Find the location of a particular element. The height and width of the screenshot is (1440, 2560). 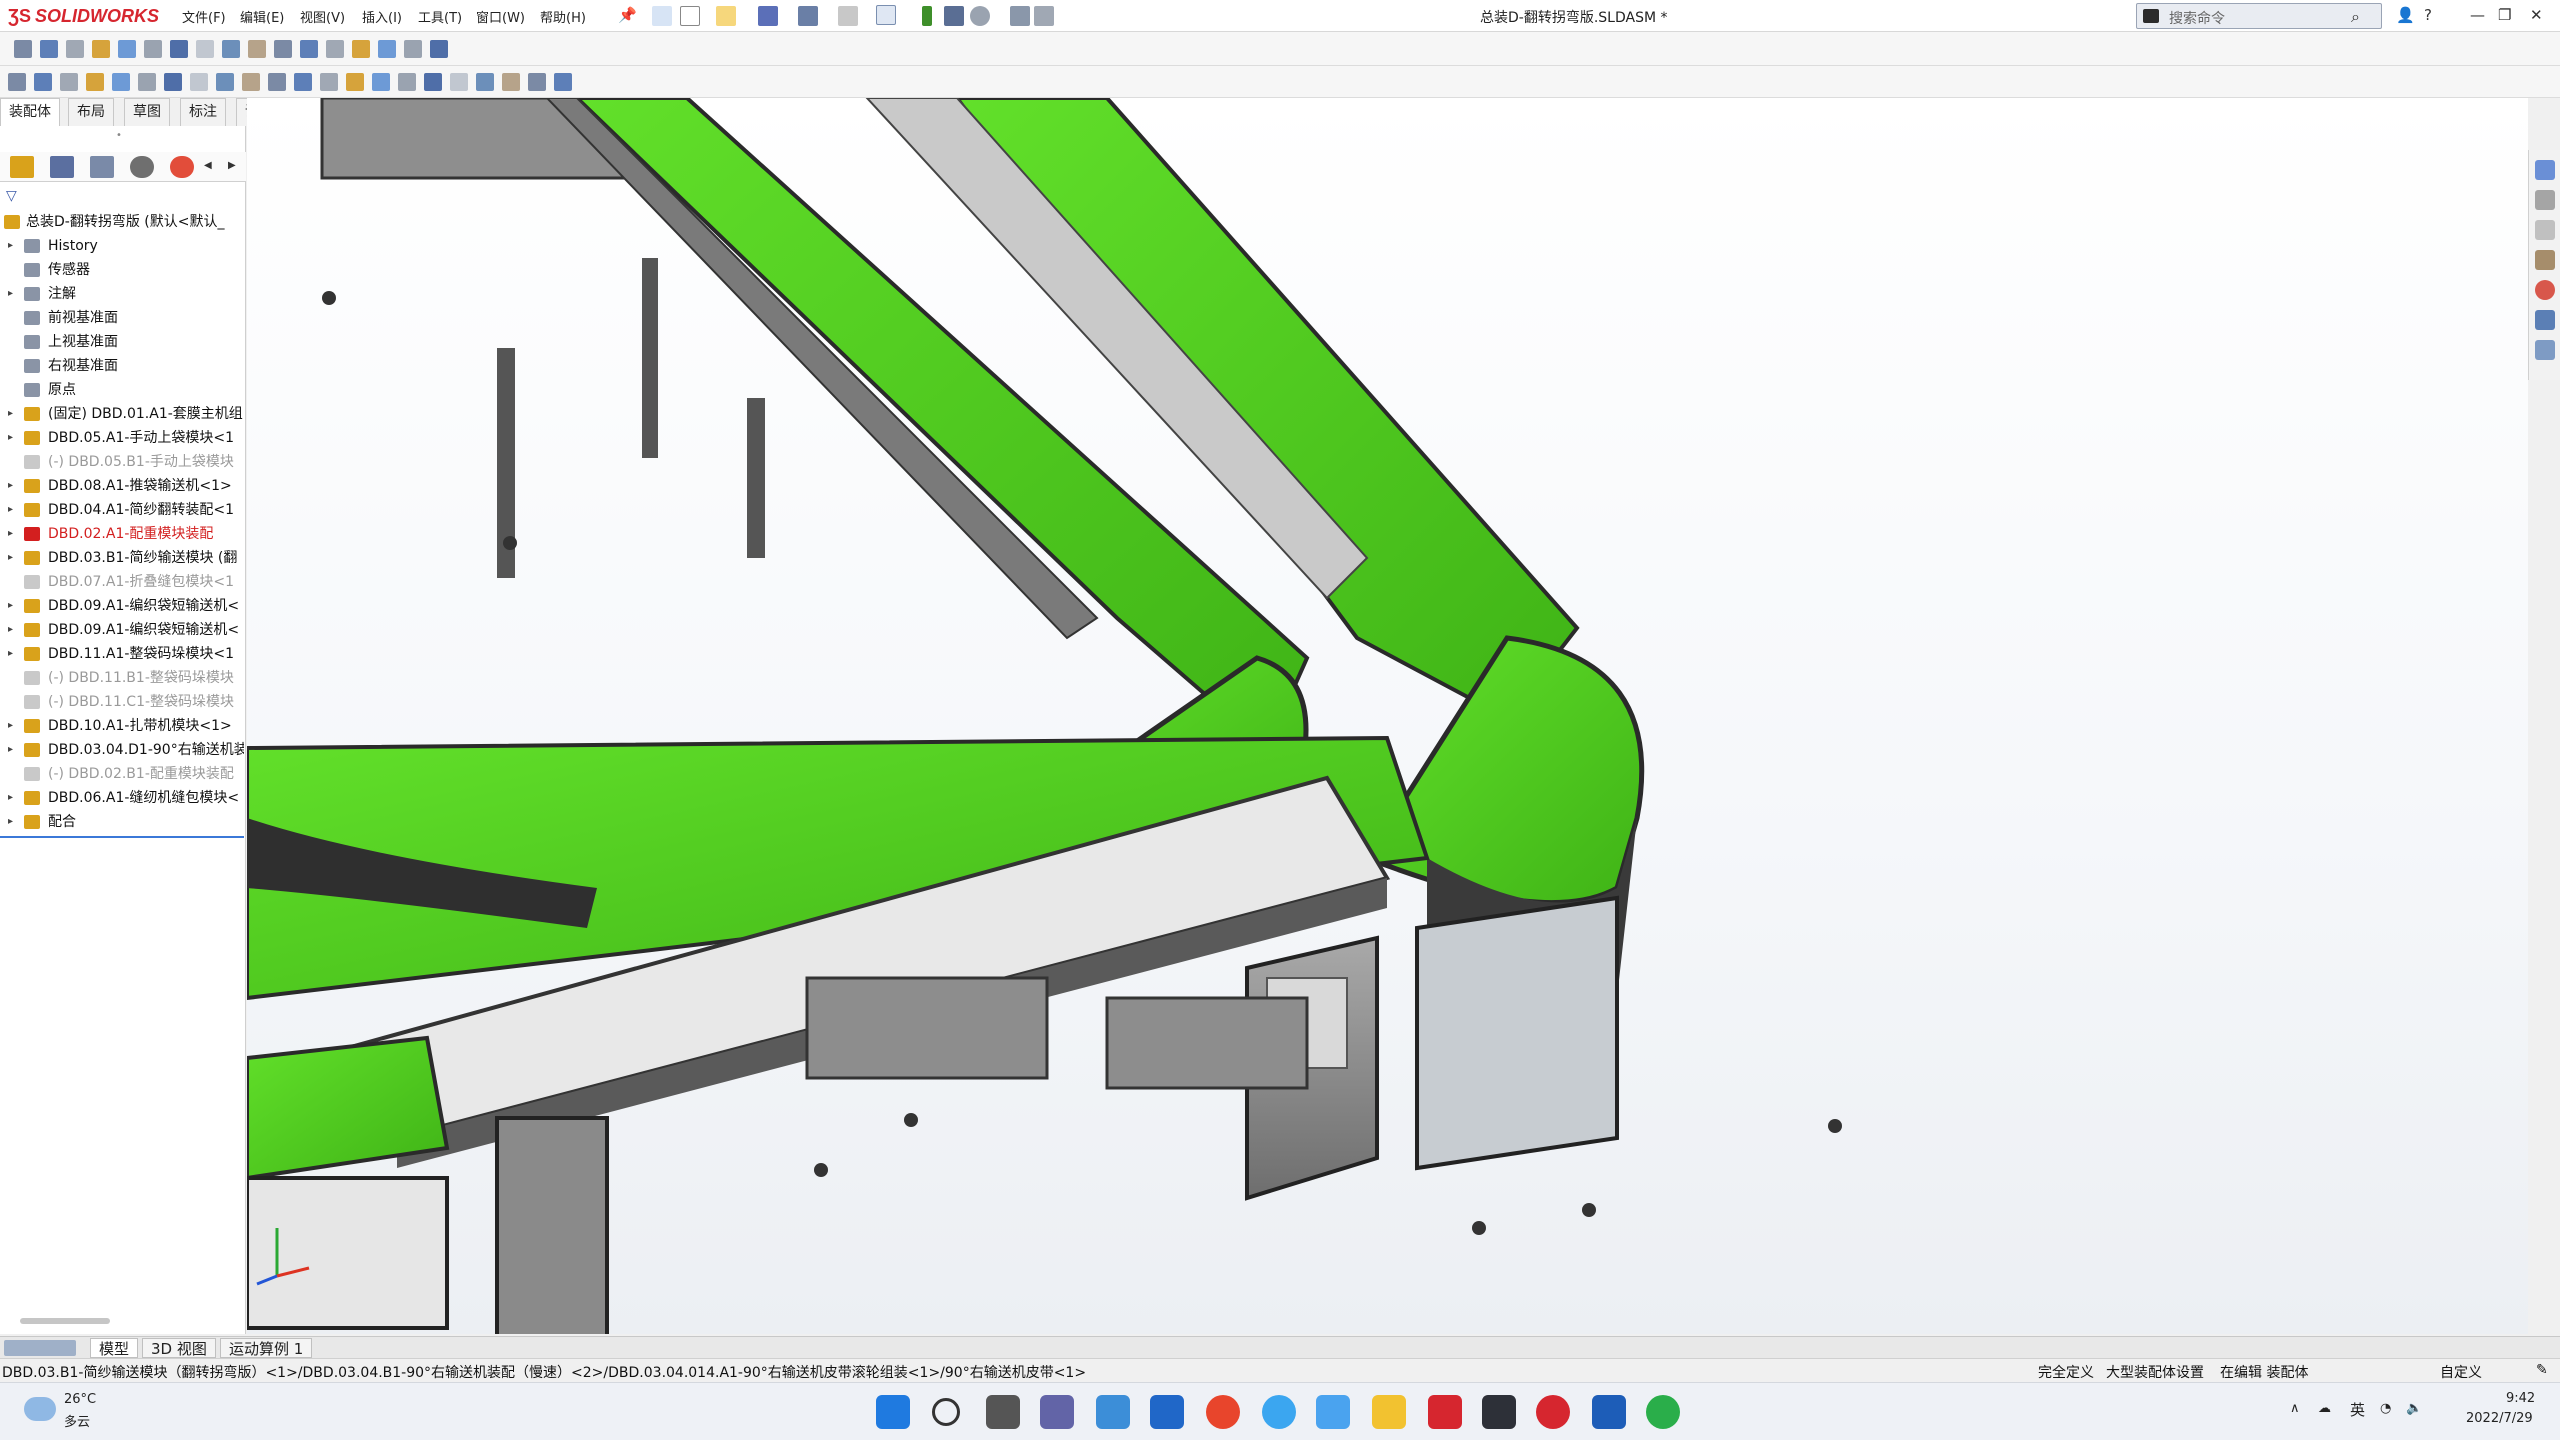

command-tab: 草图 is located at coordinates (147, 112).